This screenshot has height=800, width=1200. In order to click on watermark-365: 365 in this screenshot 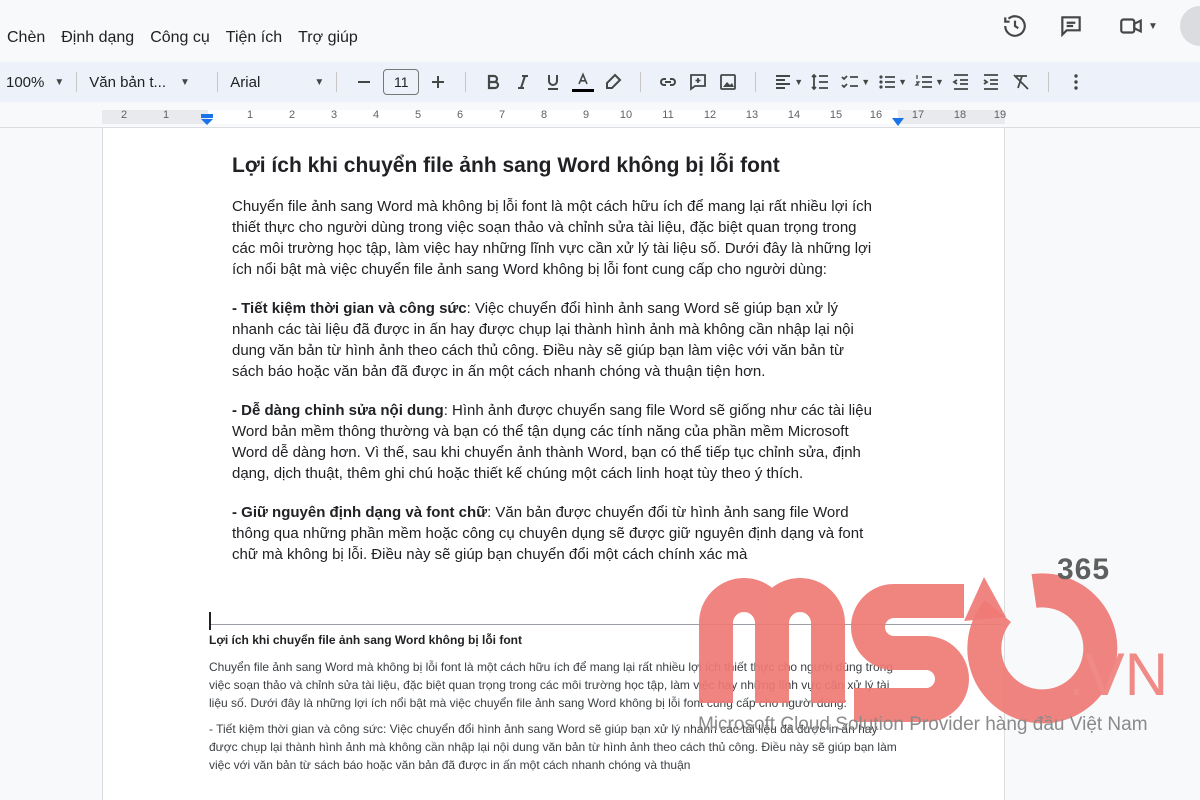, I will do `click(1084, 569)`.